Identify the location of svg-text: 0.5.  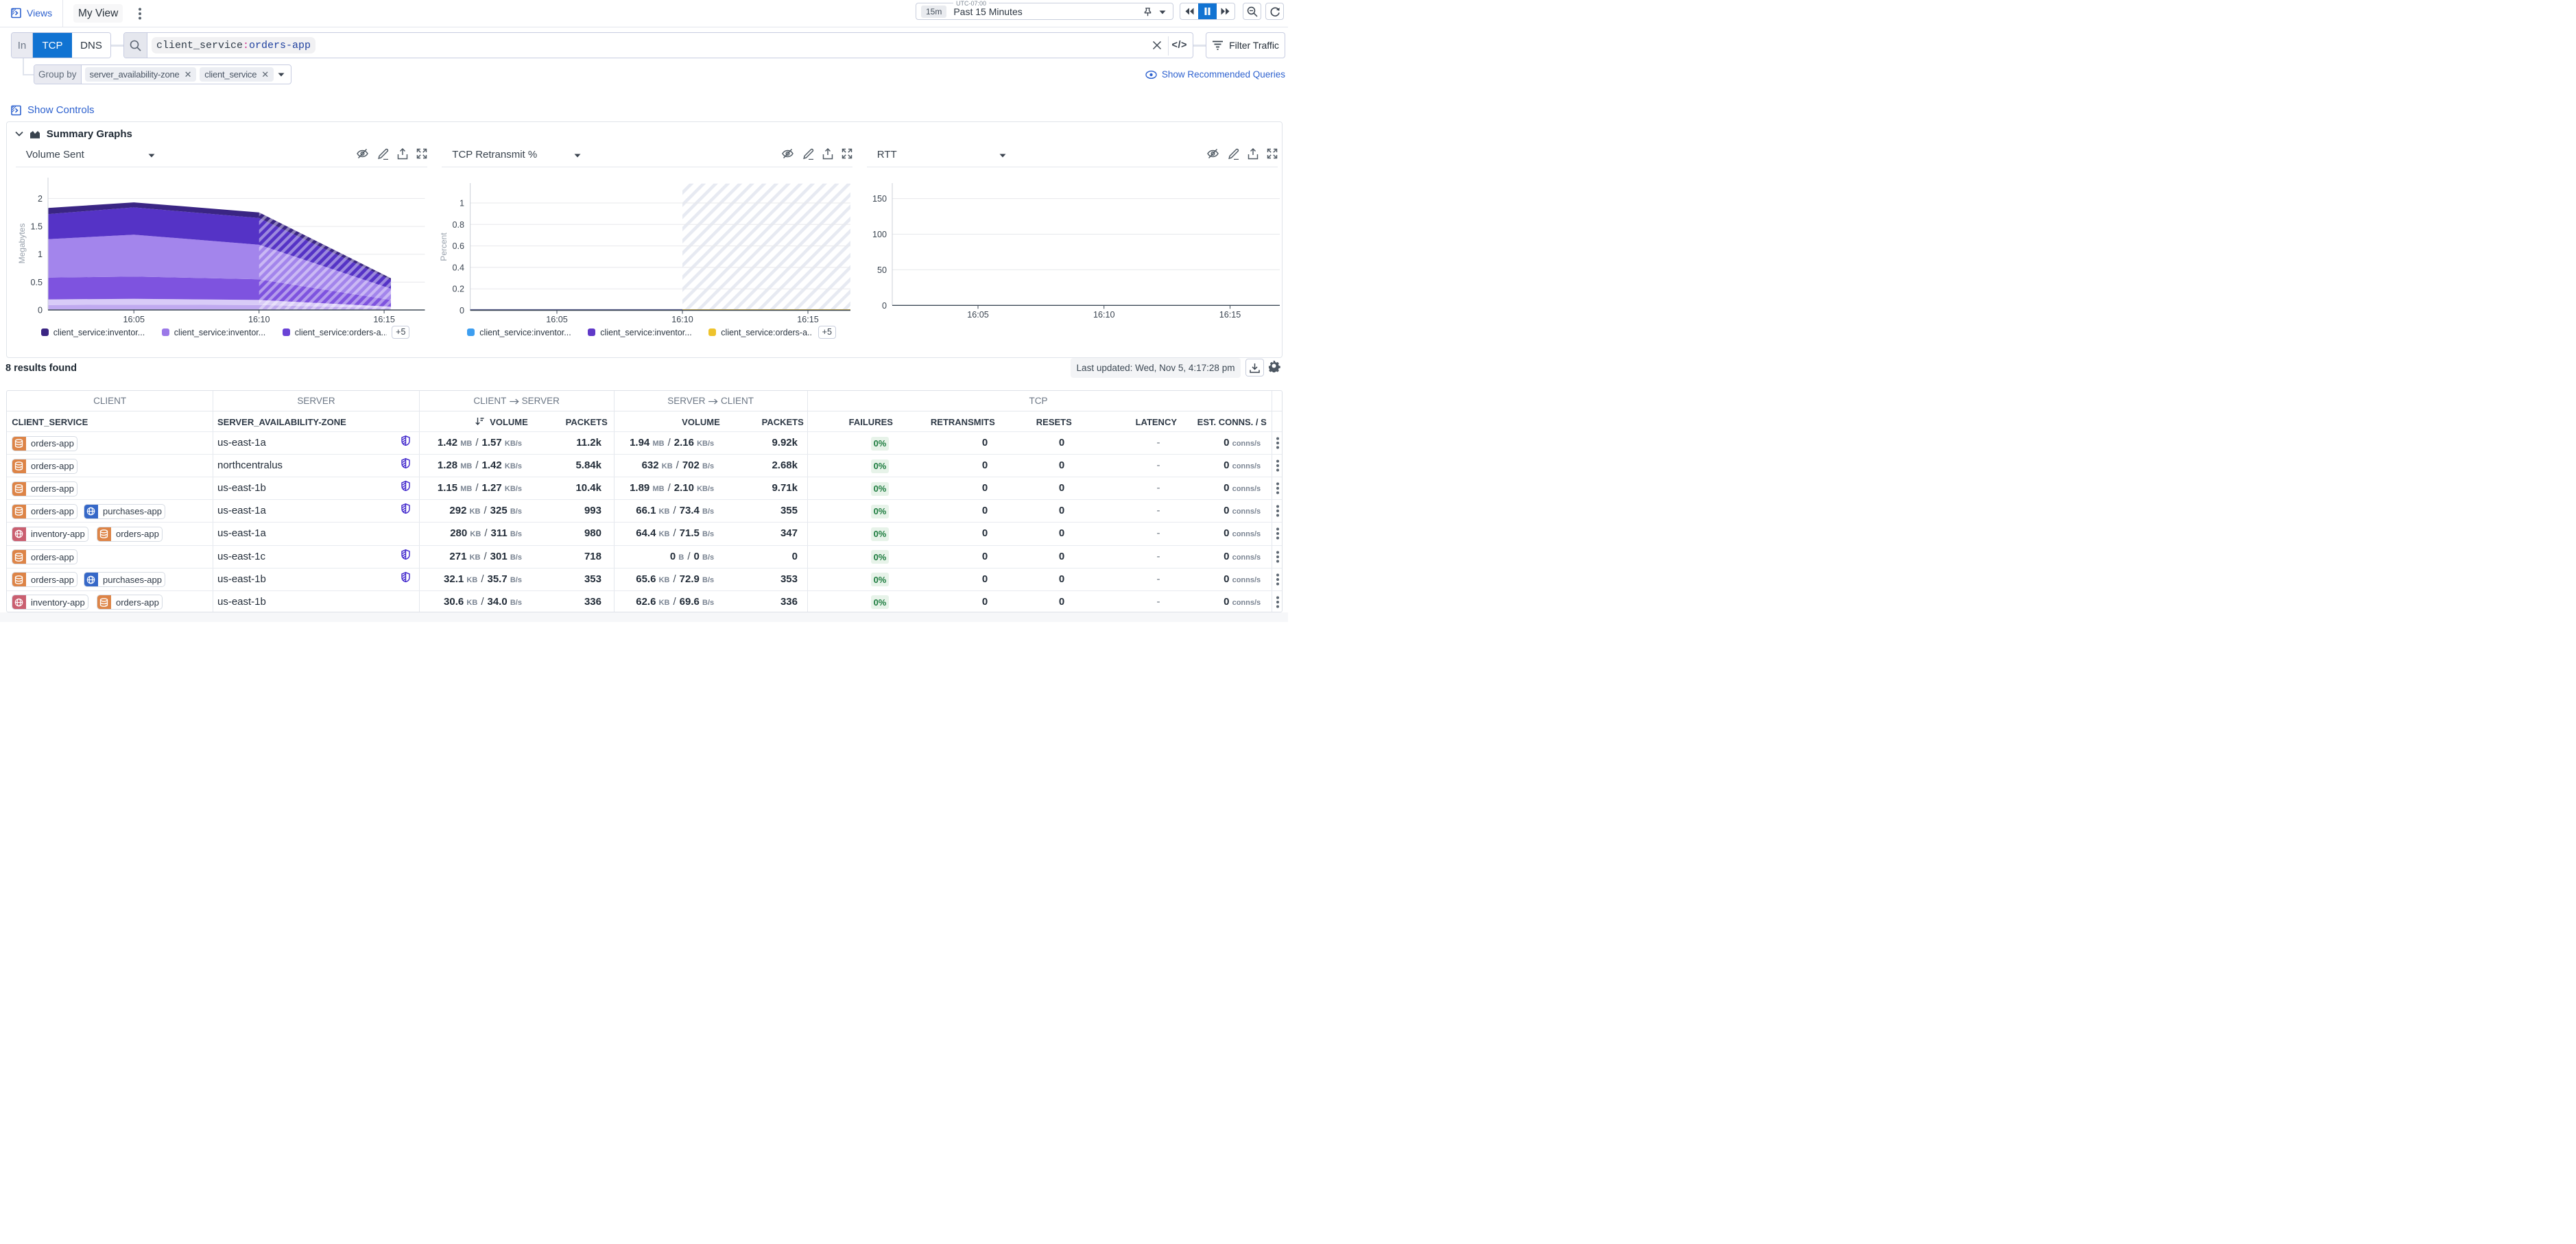
(36, 282).